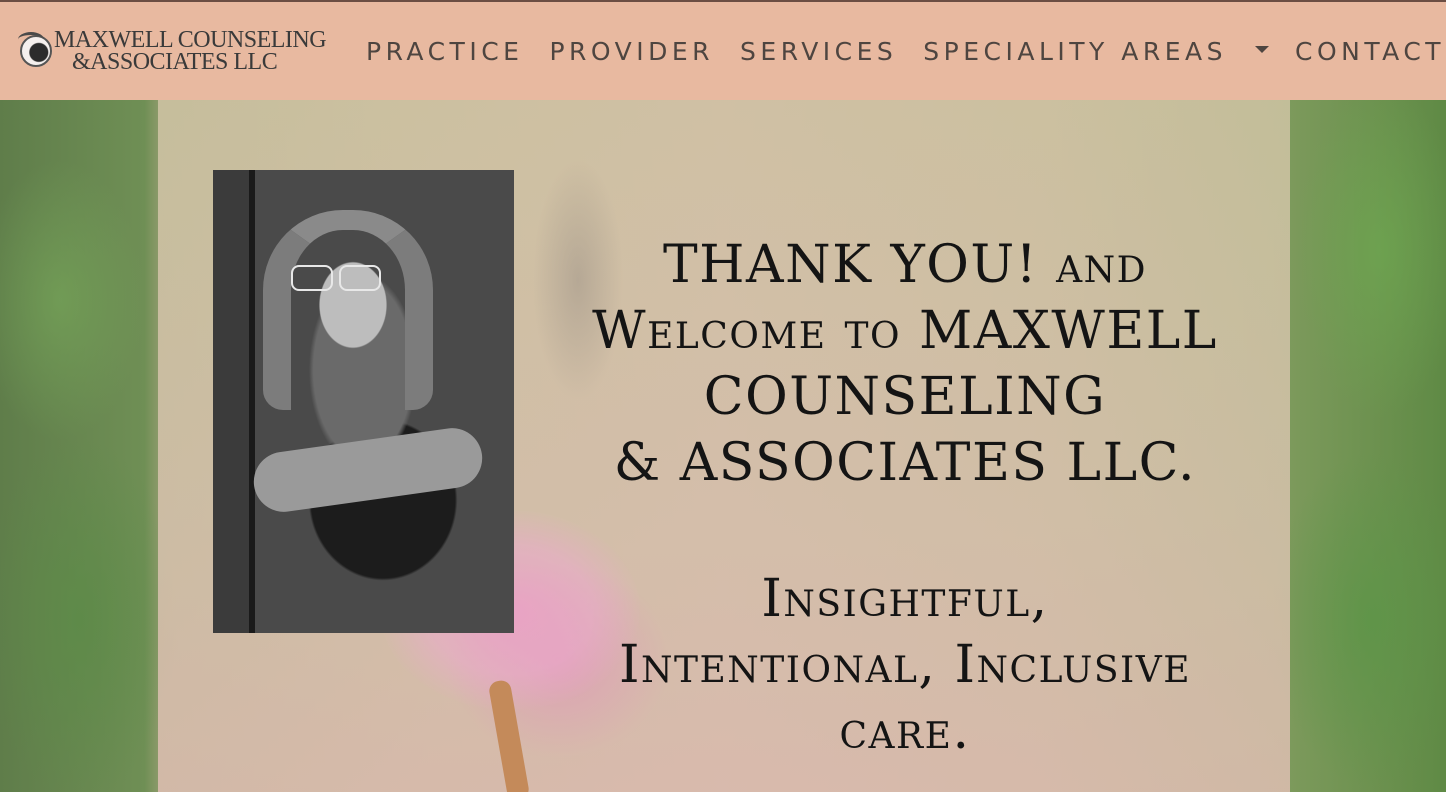 The width and height of the screenshot is (1446, 792). Describe the element at coordinates (1075, 51) in the screenshot. I see `nav-item-speciality-areas-label: SPECIALITY AREAS` at that location.